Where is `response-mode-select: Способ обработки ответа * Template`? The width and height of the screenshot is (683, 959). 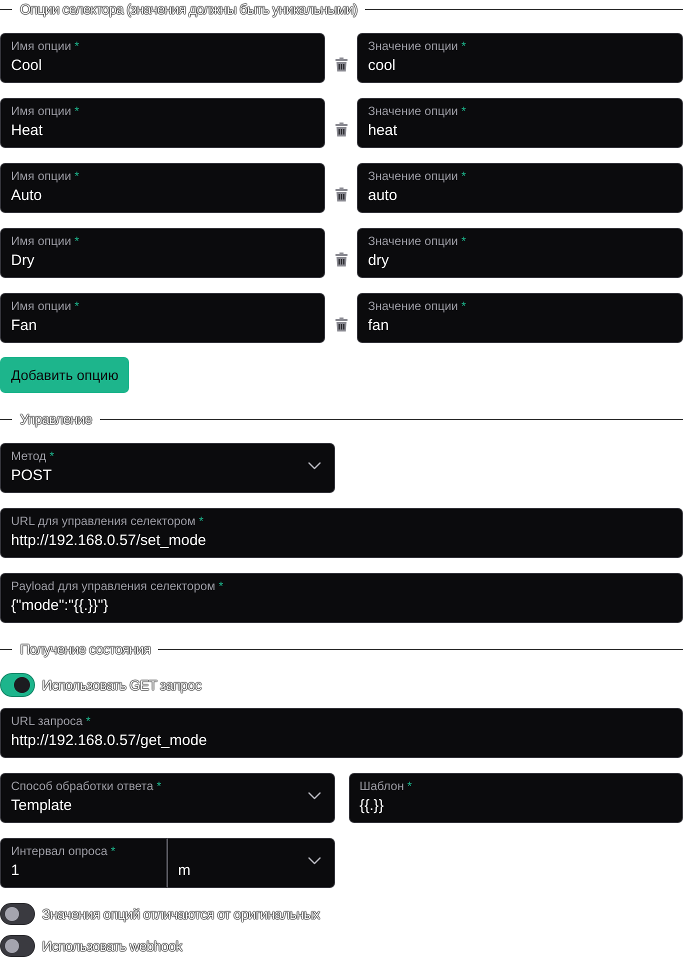
response-mode-select: Способ обработки ответа * Template is located at coordinates (167, 798).